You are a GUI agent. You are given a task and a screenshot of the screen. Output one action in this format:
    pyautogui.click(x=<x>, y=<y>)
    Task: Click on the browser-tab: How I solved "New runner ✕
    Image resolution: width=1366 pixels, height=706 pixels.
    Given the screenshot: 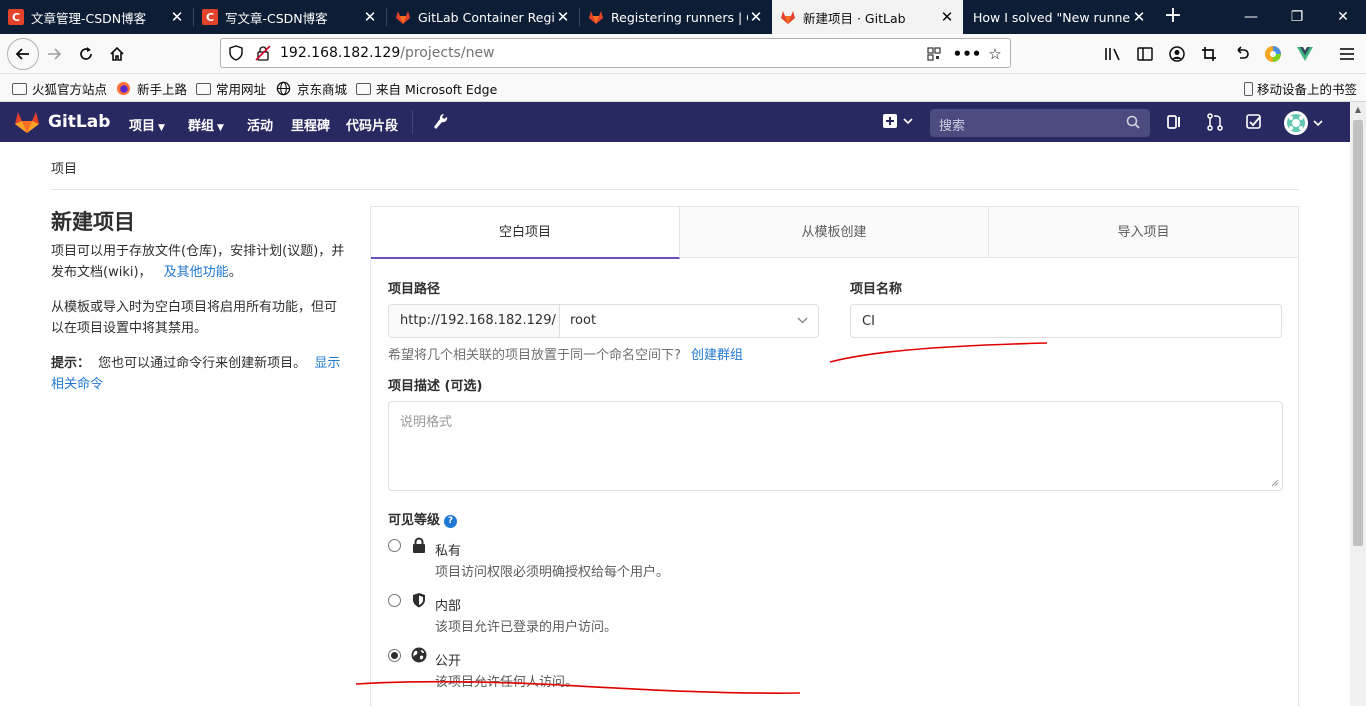 What is the action you would take?
    pyautogui.click(x=1059, y=17)
    